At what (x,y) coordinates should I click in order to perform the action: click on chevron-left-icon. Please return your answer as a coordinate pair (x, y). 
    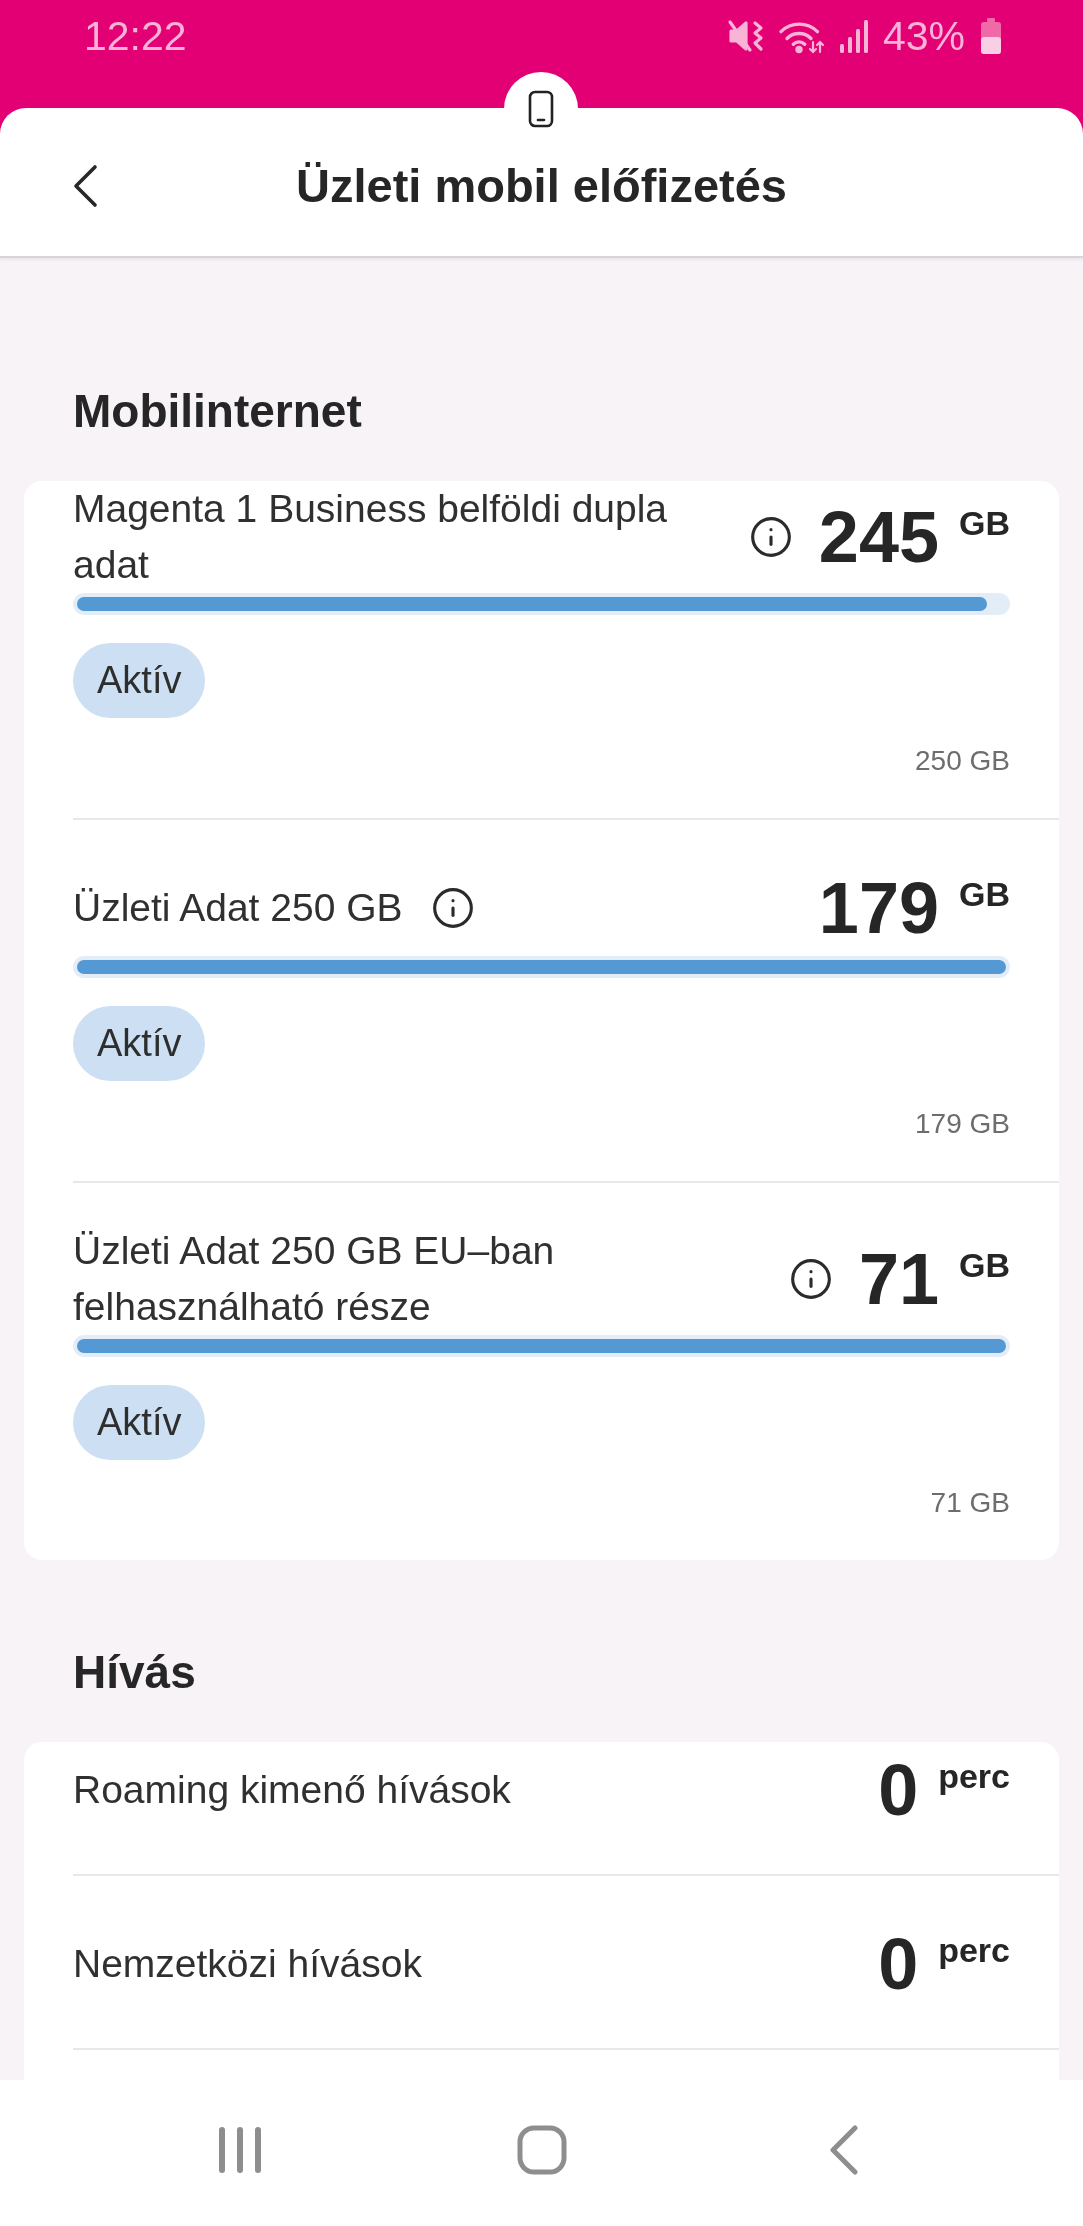
    Looking at the image, I should click on (85, 186).